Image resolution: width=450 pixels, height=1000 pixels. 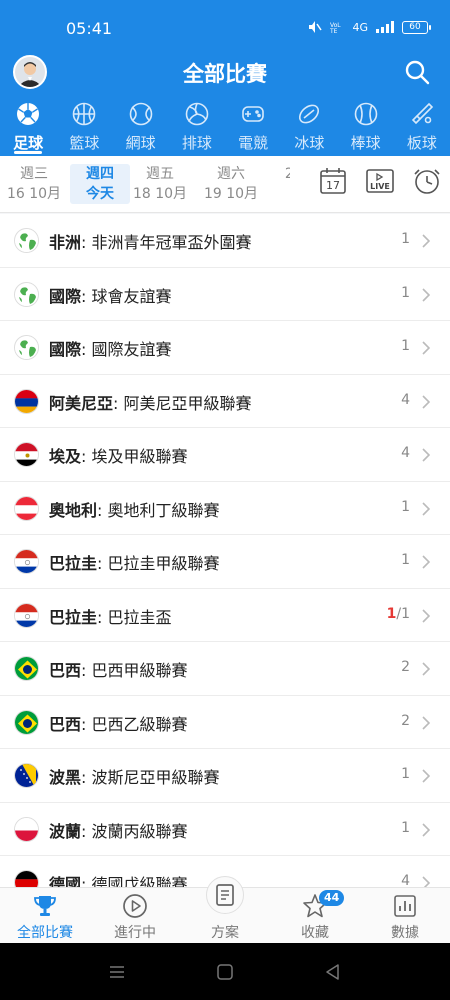 I want to click on league-row: 巴西: 巴西甲級聯賽 2, so click(x=225, y=669).